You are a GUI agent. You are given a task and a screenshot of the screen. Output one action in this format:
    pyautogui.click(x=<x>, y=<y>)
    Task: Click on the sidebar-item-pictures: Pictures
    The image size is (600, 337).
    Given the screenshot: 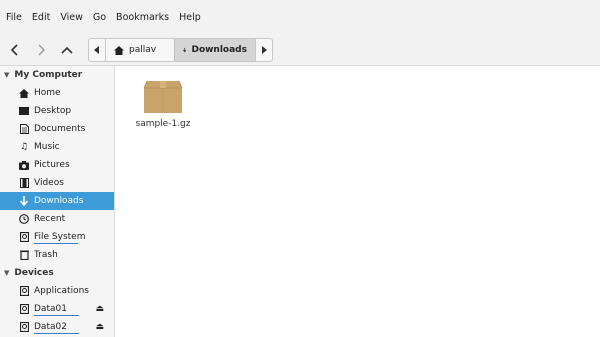 What is the action you would take?
    pyautogui.click(x=57, y=165)
    